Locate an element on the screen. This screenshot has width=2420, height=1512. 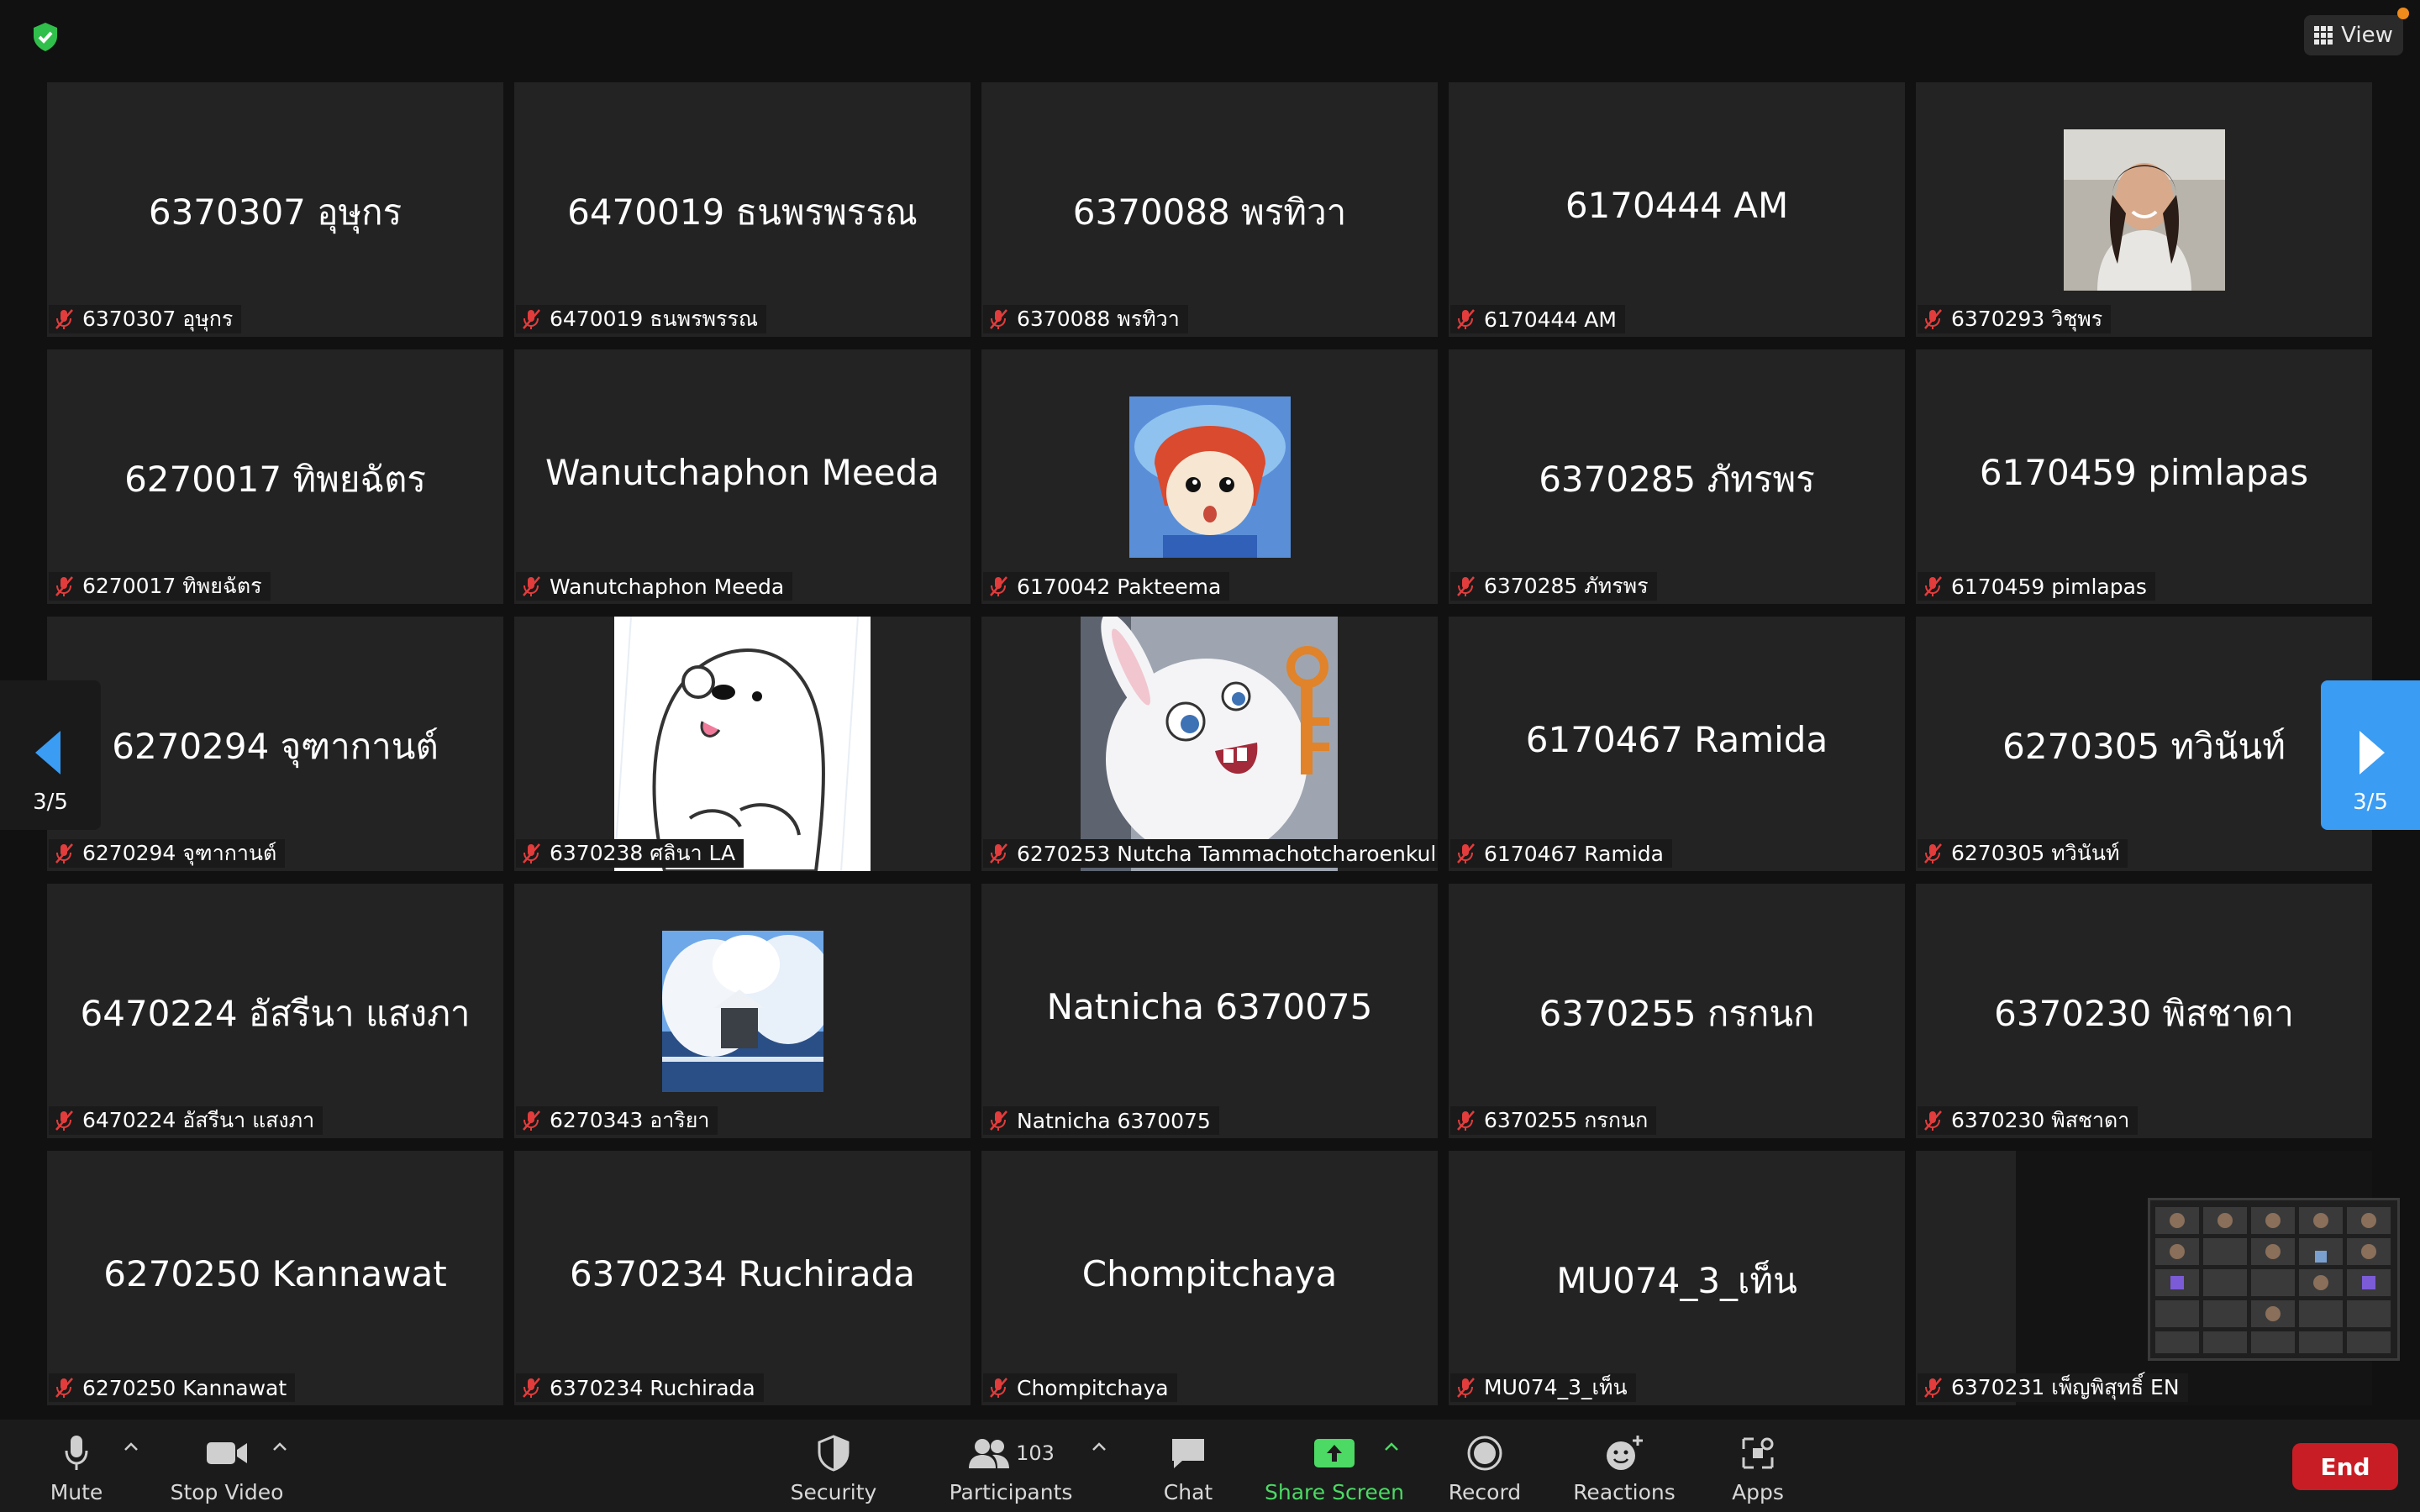
participant-label-text: Natnicha 6370075 is located at coordinates (1114, 1120).